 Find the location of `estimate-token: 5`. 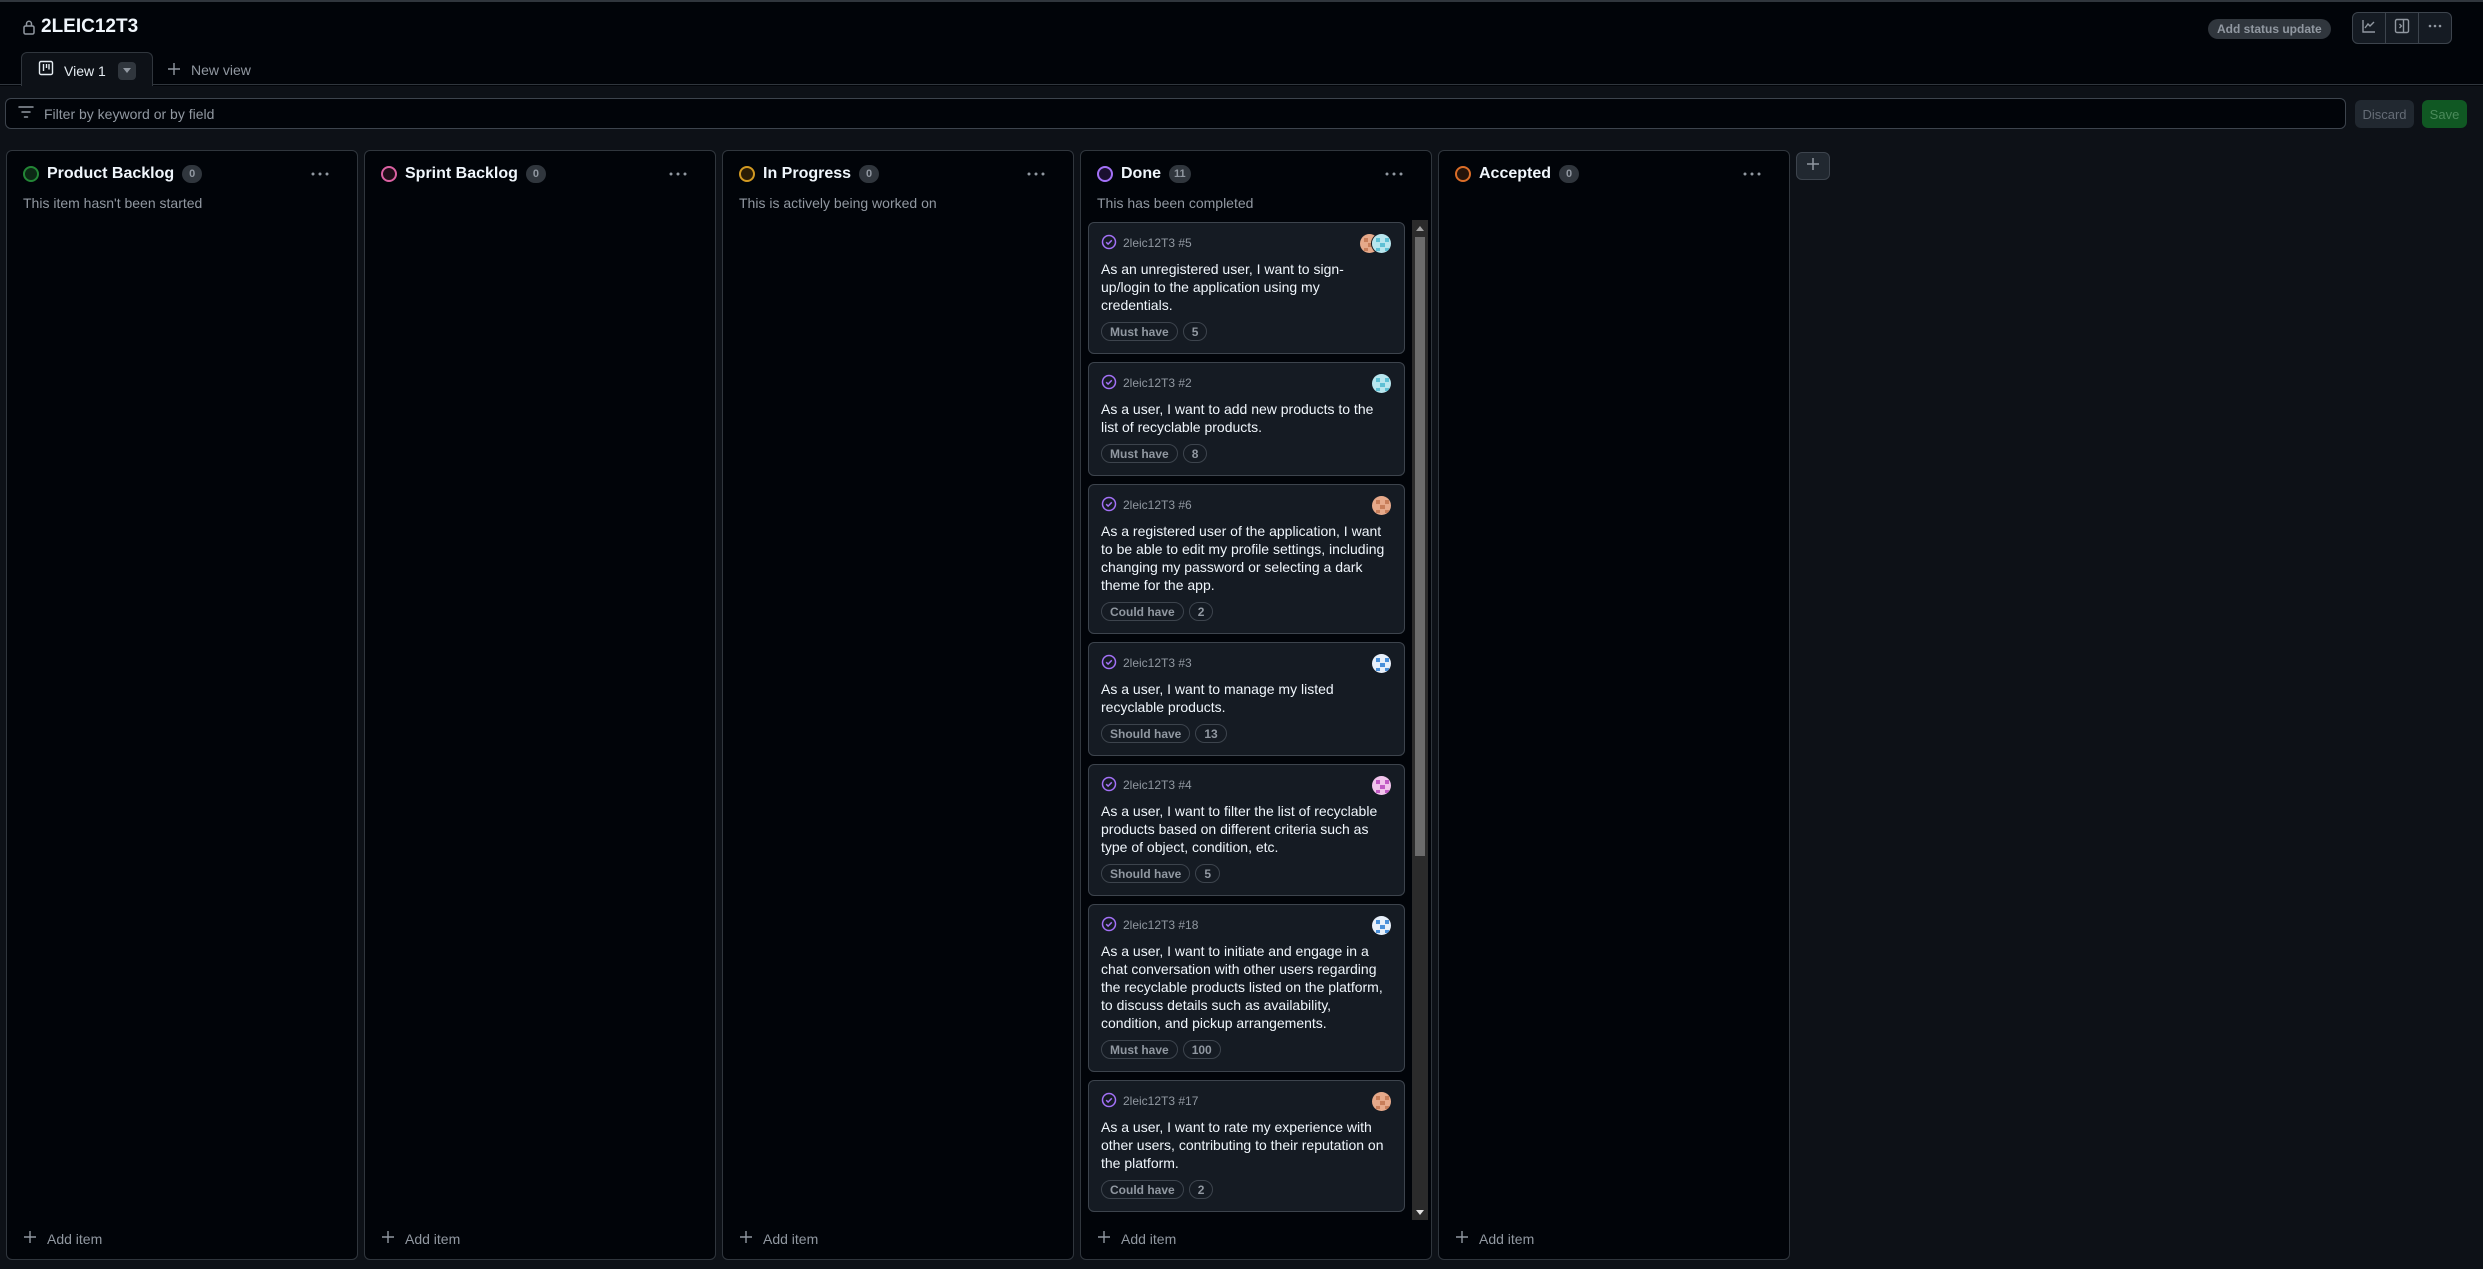

estimate-token: 5 is located at coordinates (1195, 331).